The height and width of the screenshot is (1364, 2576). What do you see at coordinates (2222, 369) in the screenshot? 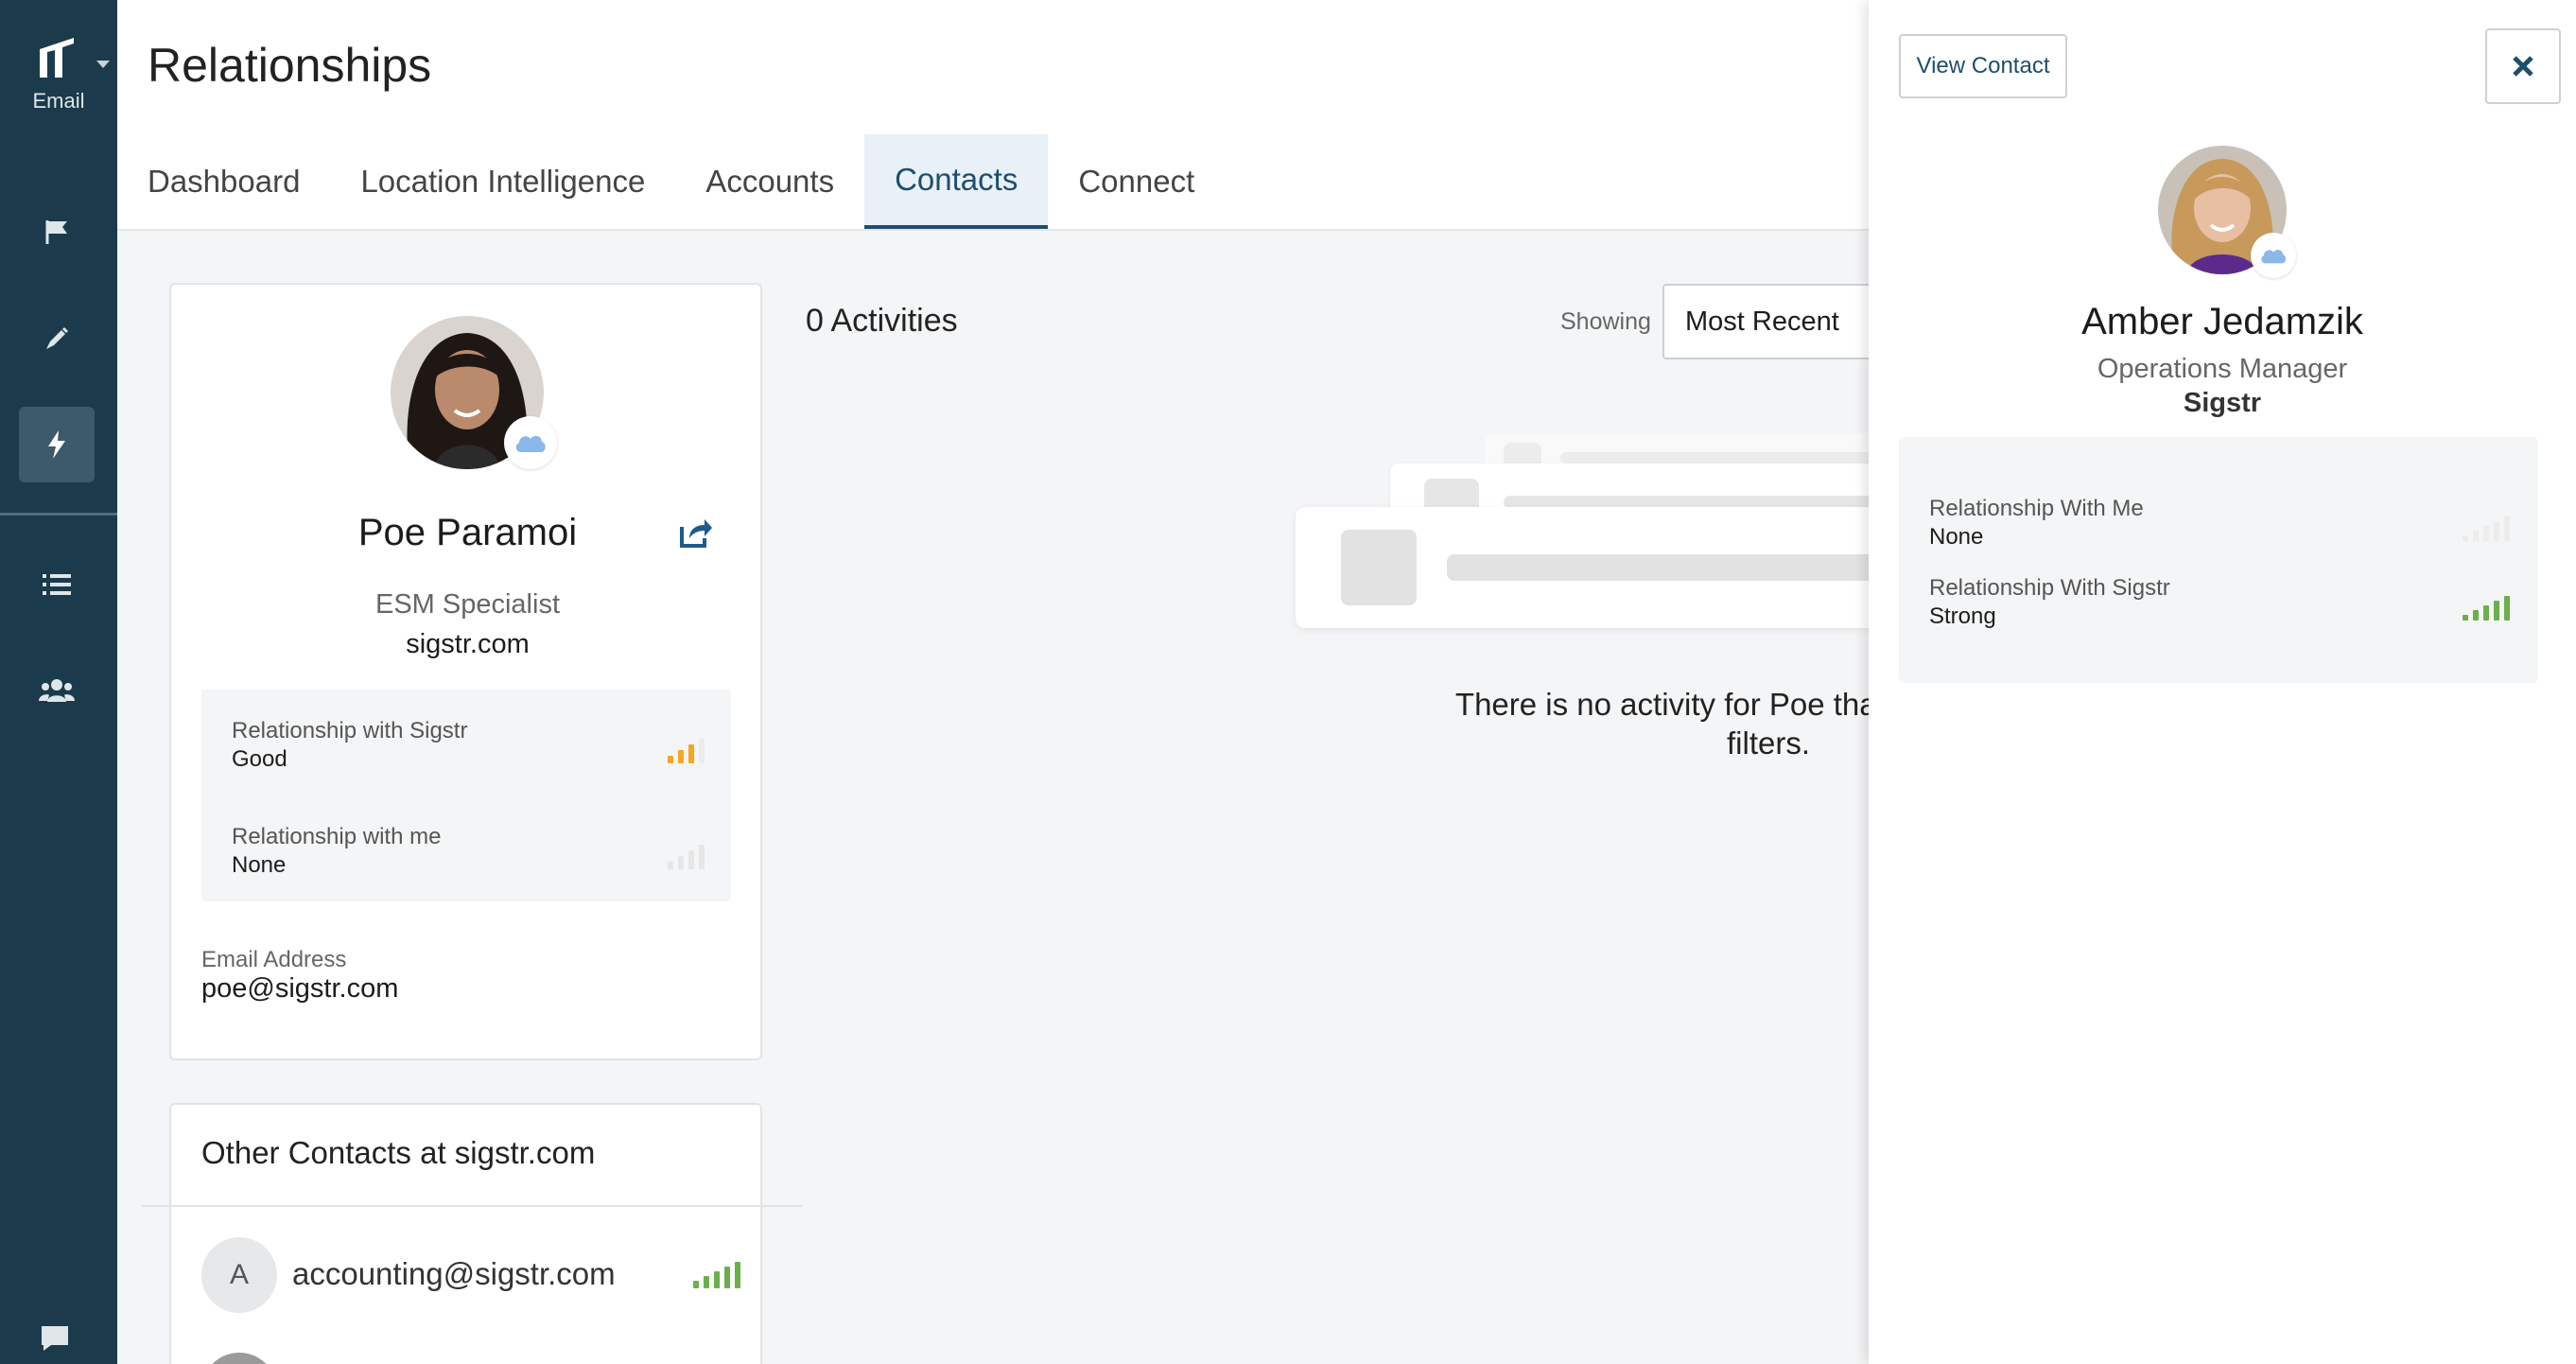
I see `drawer-contact-title: Operations Manager` at bounding box center [2222, 369].